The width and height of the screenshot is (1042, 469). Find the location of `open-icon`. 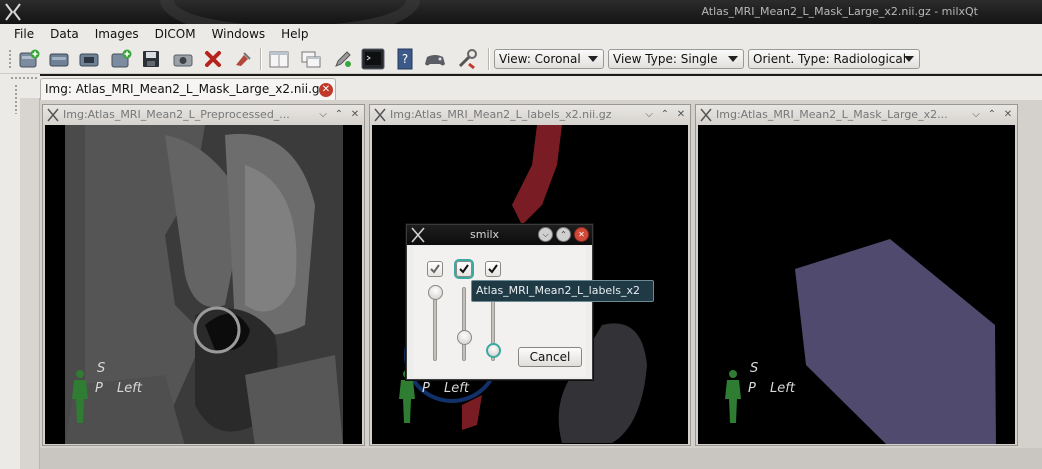

open-icon is located at coordinates (59, 59).